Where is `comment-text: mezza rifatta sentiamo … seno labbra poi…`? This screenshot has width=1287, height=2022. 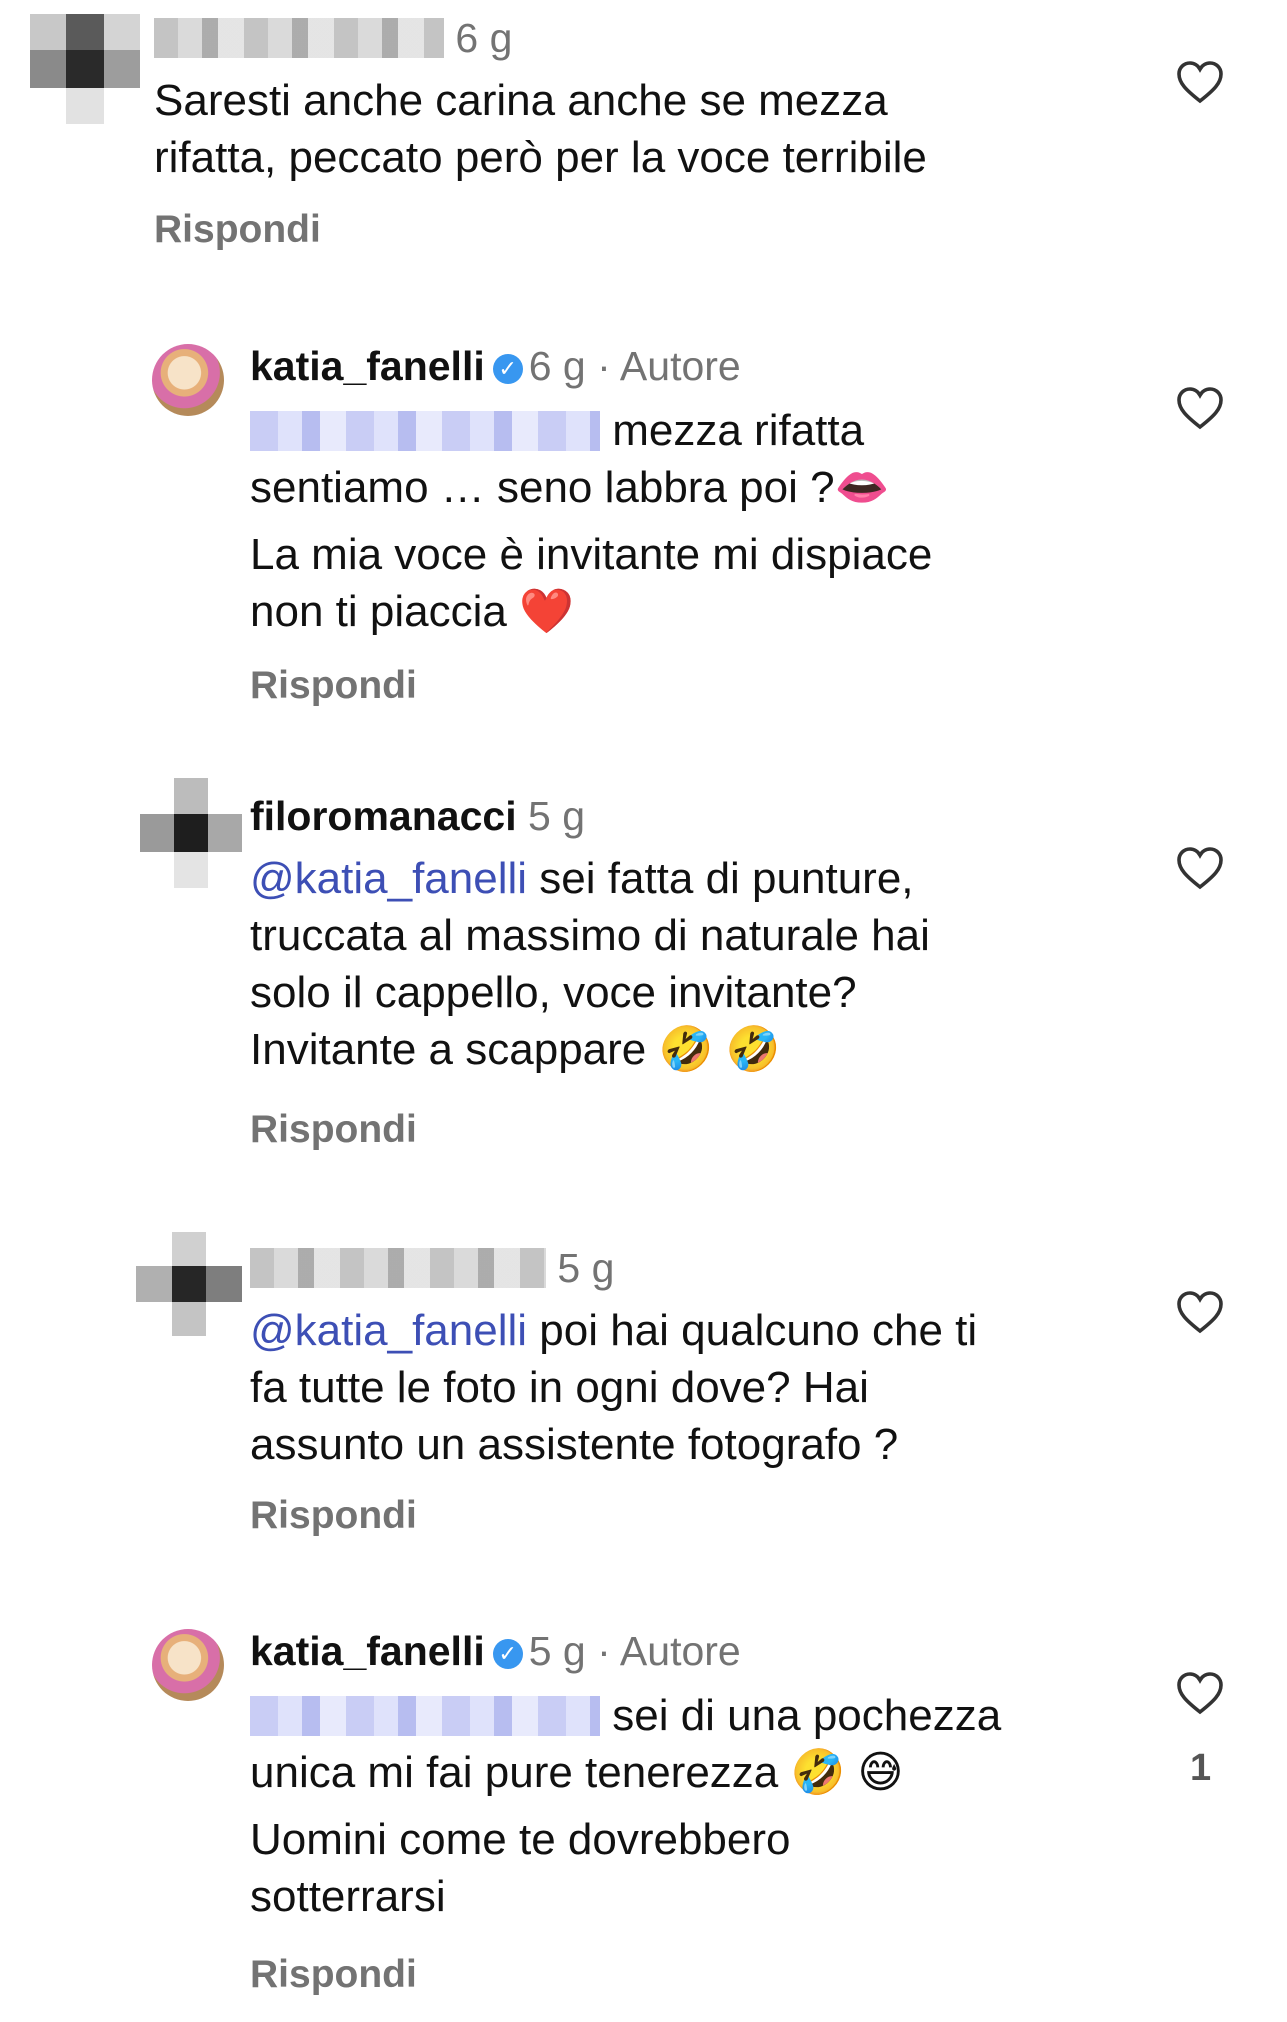
comment-text: mezza rifatta sentiamo … seno labbra poi… is located at coordinates (591, 521).